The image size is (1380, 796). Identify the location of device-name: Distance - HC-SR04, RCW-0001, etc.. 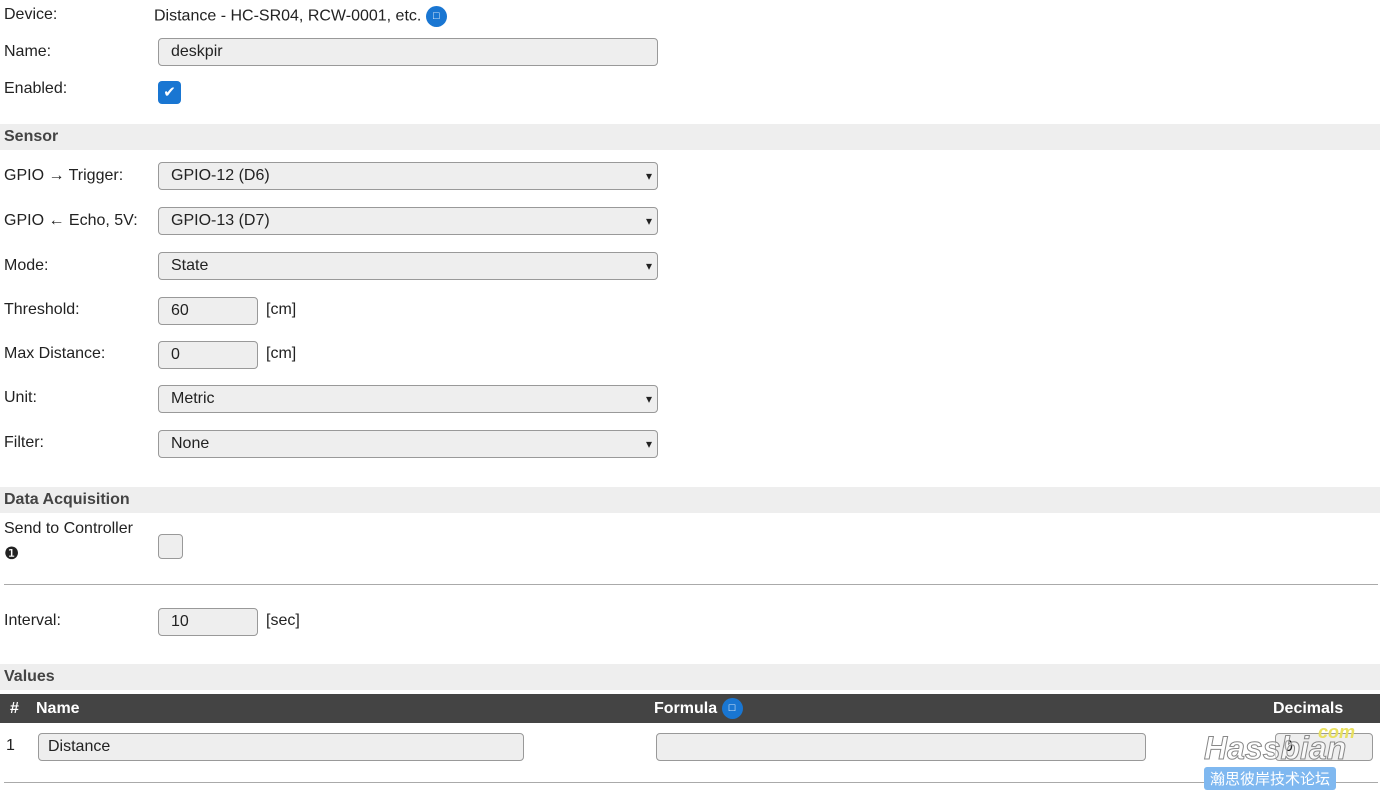
(288, 16).